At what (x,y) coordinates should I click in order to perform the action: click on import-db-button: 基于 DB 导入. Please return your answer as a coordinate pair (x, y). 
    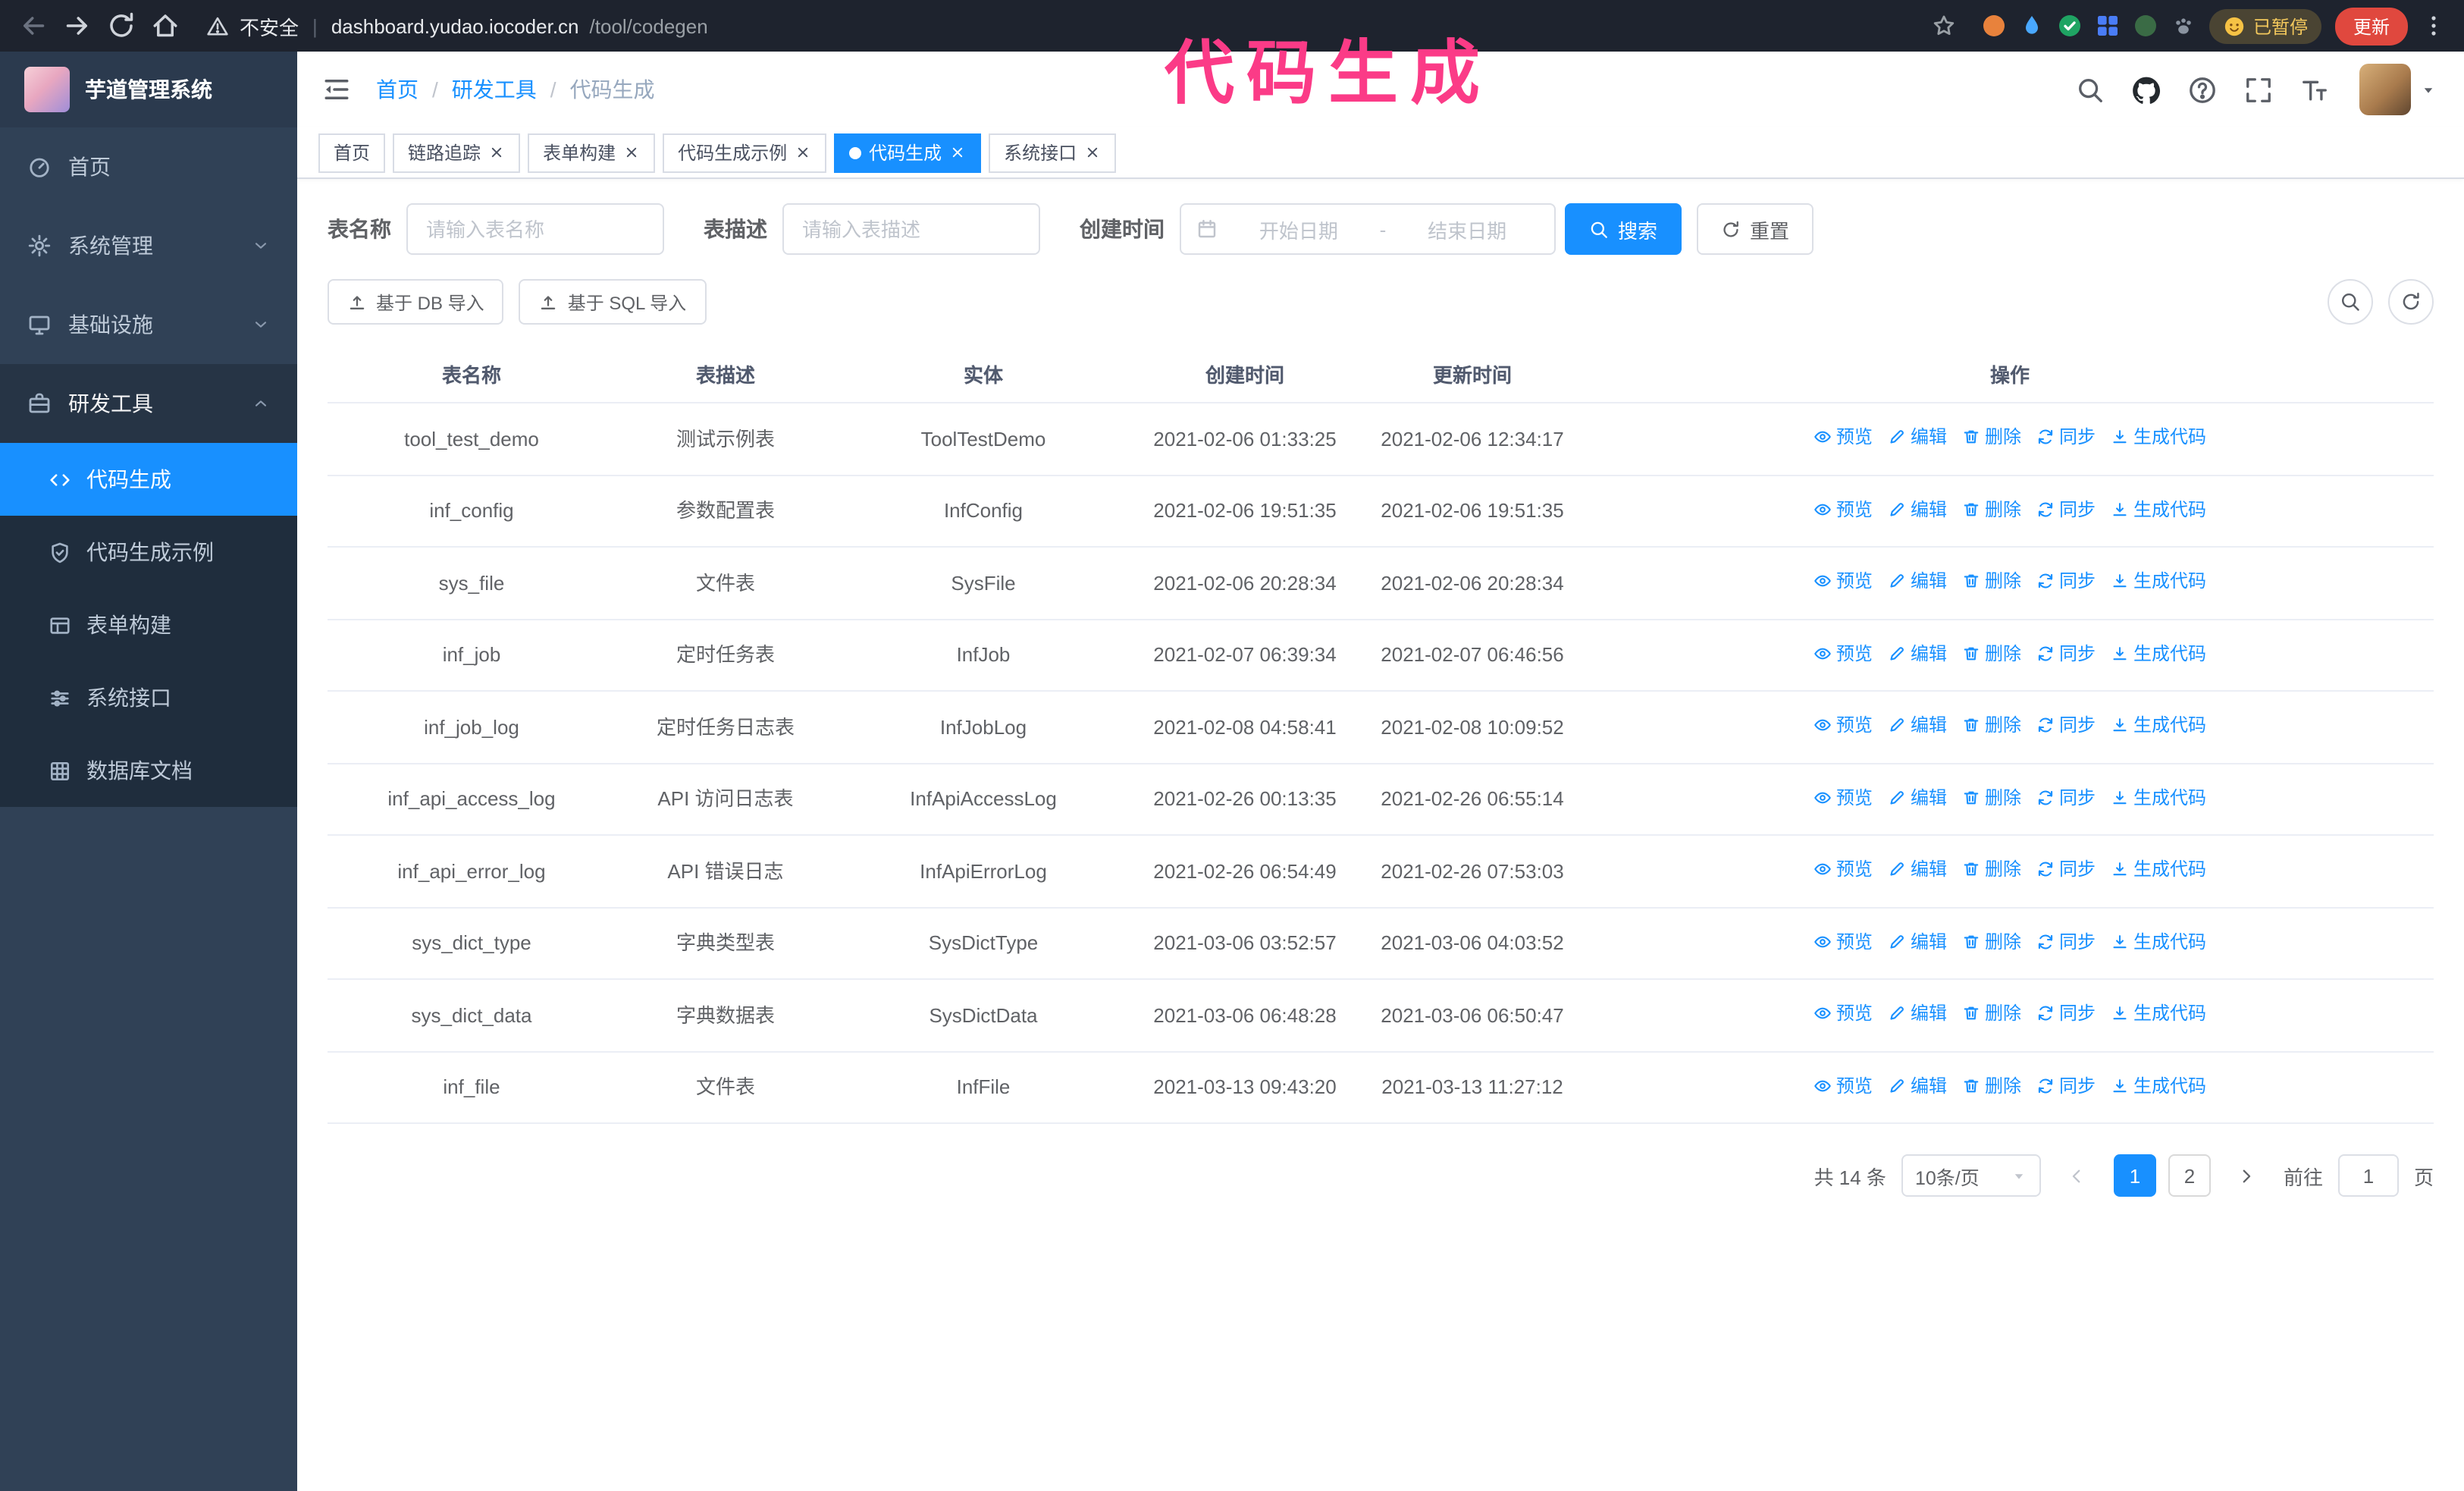
    Looking at the image, I should click on (416, 302).